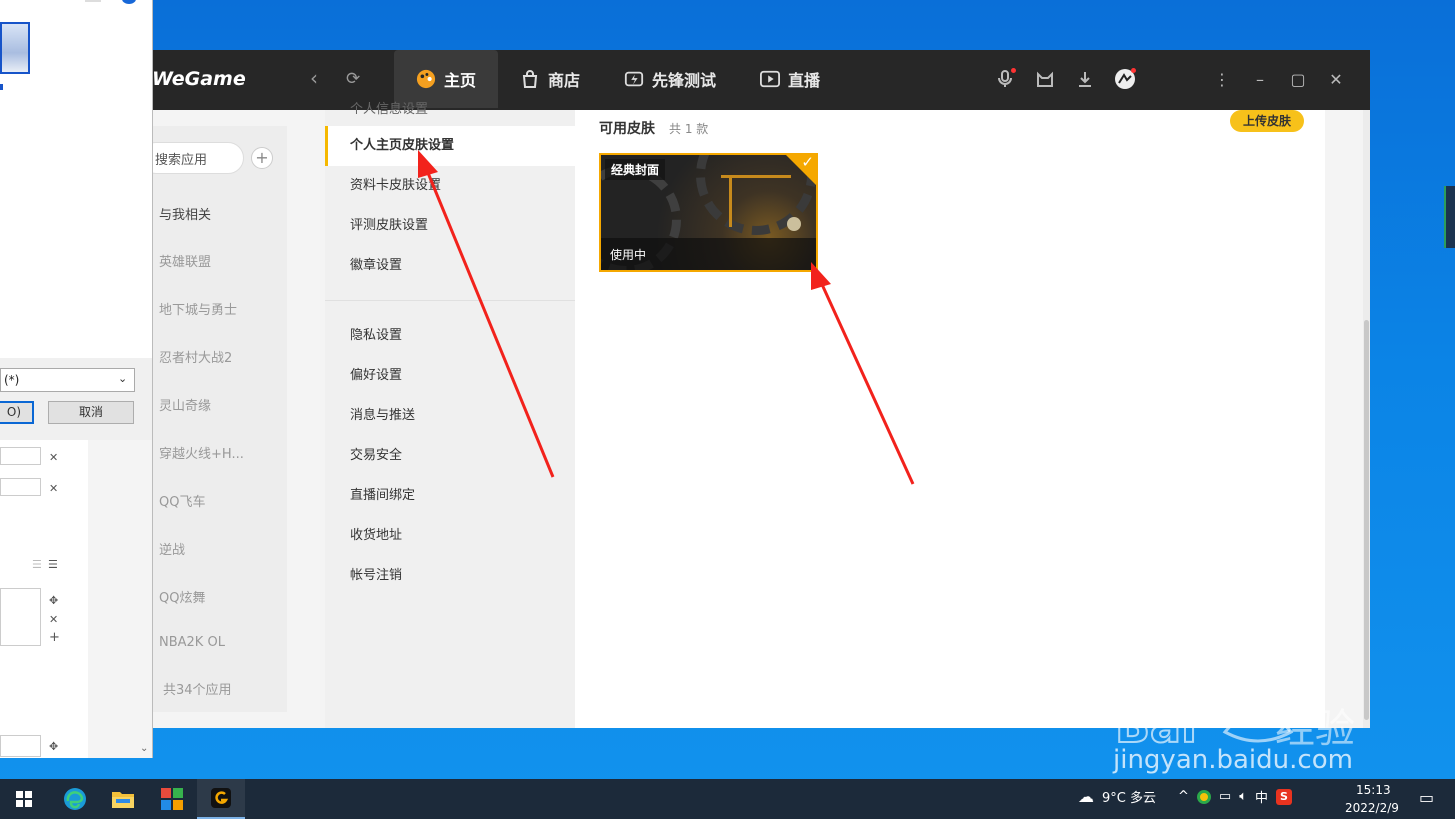  Describe the element at coordinates (1261, 796) in the screenshot. I see `ime-indicator: 中` at that location.